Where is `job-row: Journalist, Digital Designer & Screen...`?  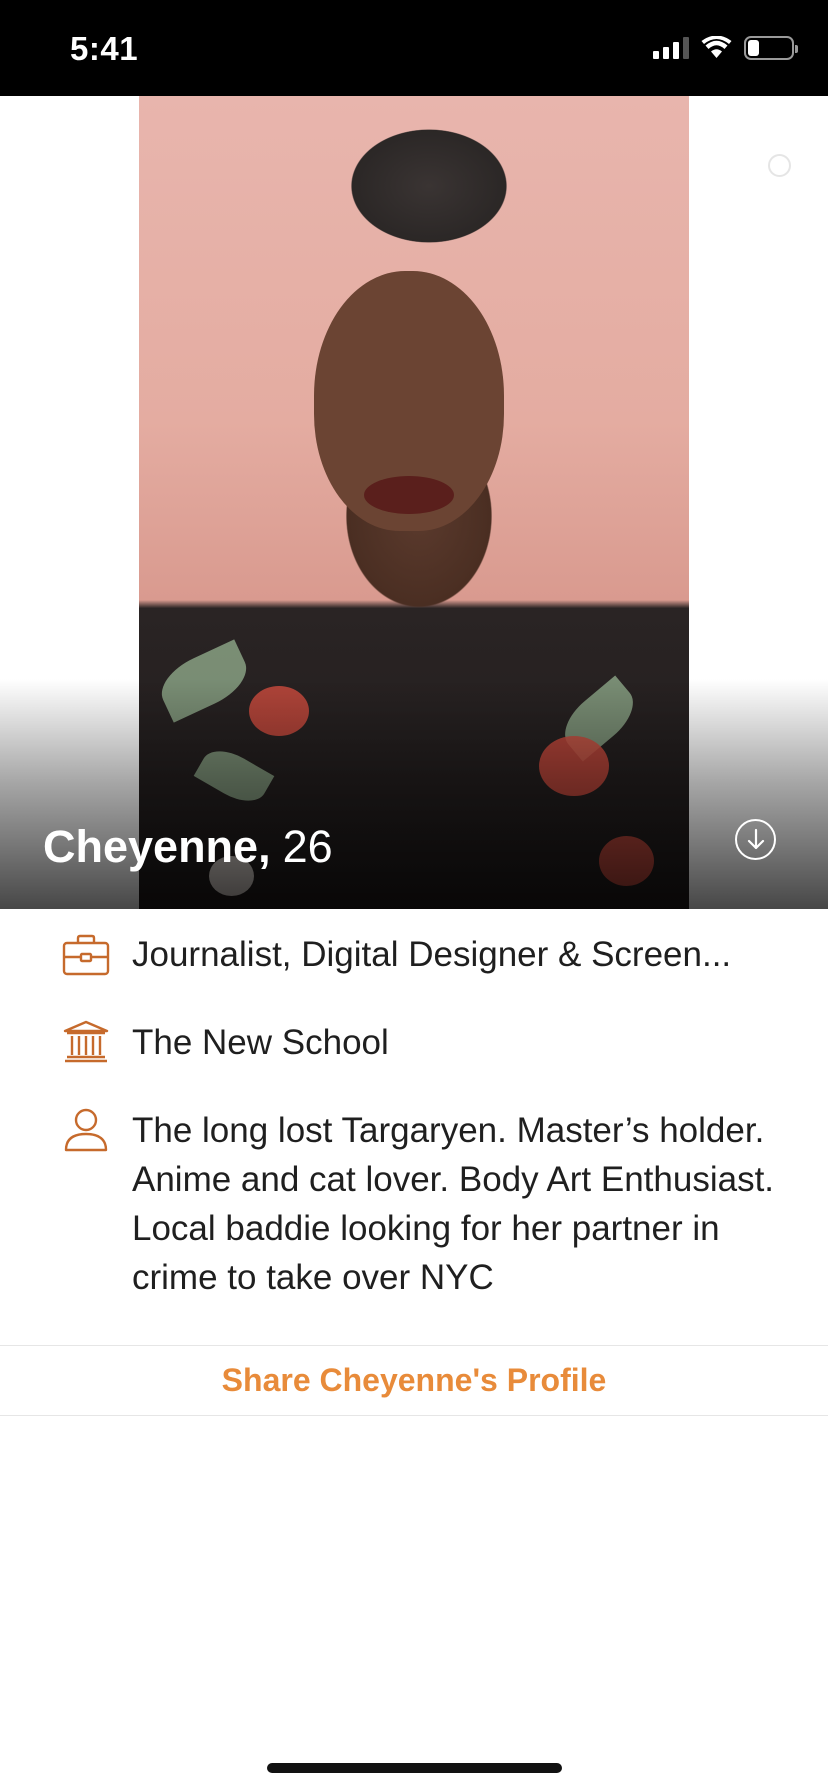 job-row: Journalist, Digital Designer & Screen... is located at coordinates (414, 955).